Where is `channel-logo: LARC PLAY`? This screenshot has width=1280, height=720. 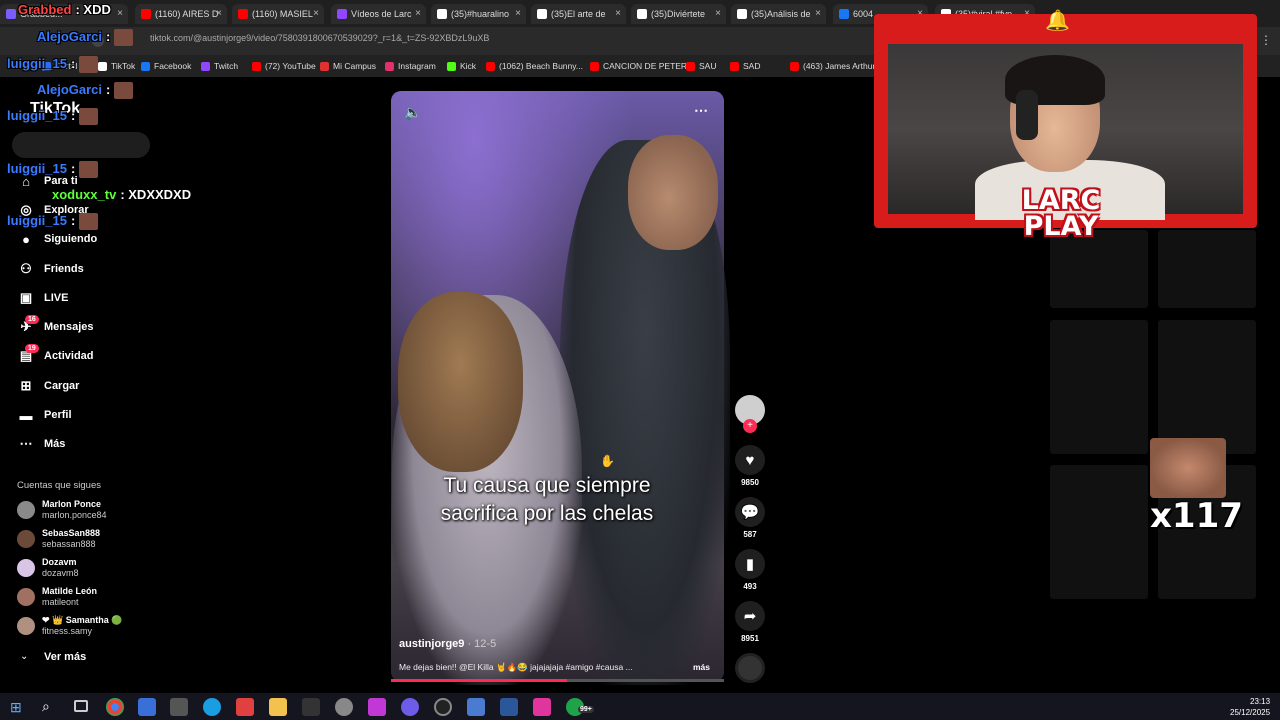
channel-logo: LARC PLAY is located at coordinates (1061, 213).